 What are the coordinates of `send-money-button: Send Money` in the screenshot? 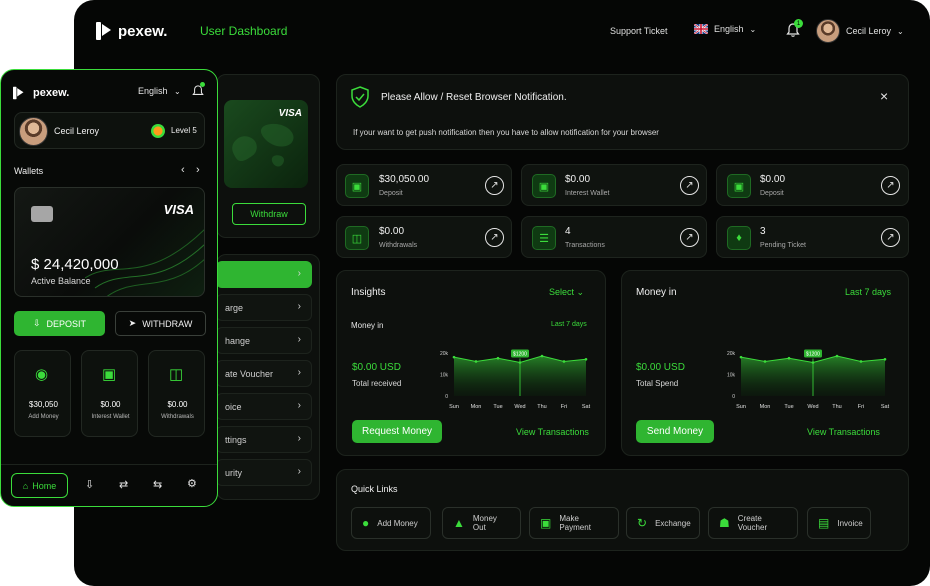 It's located at (675, 431).